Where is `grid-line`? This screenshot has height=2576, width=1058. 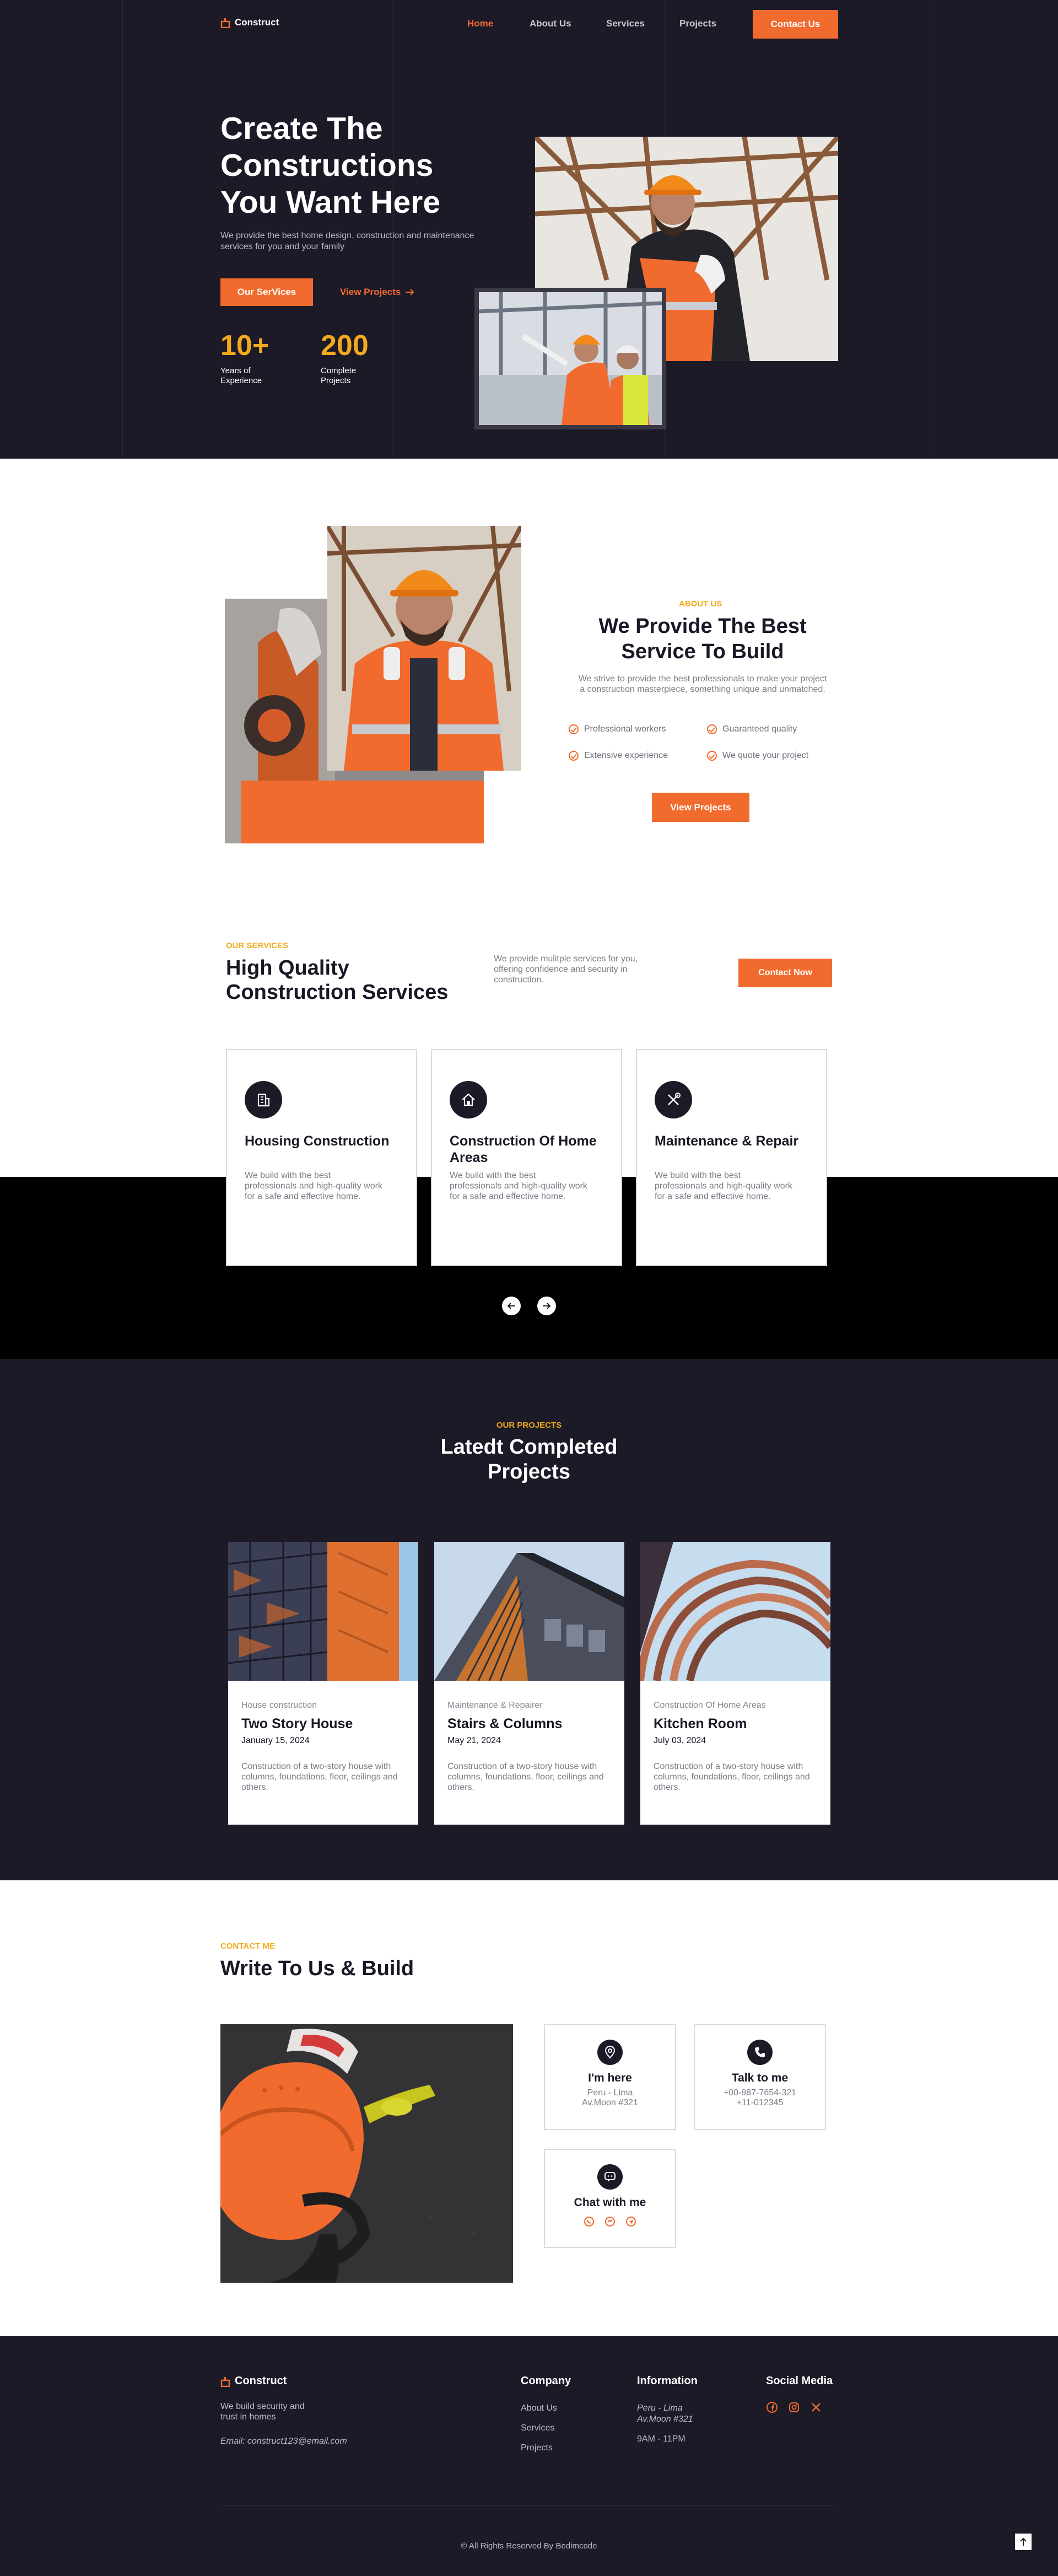
grid-line is located at coordinates (122, 229).